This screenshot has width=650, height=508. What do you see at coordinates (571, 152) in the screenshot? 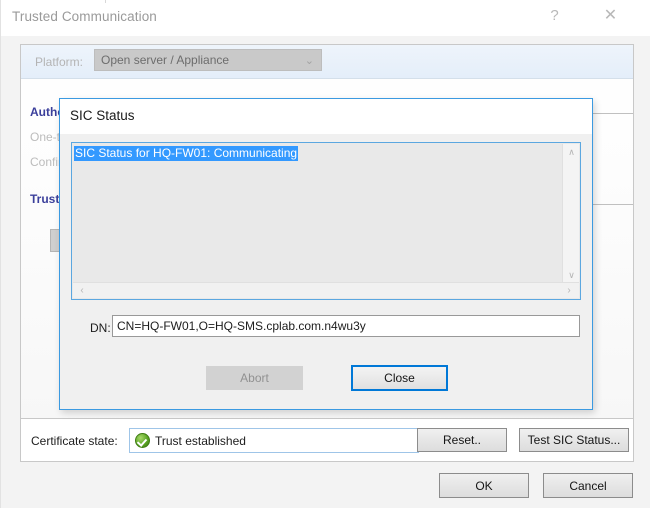
I see `scroll-up-icon: ∧` at bounding box center [571, 152].